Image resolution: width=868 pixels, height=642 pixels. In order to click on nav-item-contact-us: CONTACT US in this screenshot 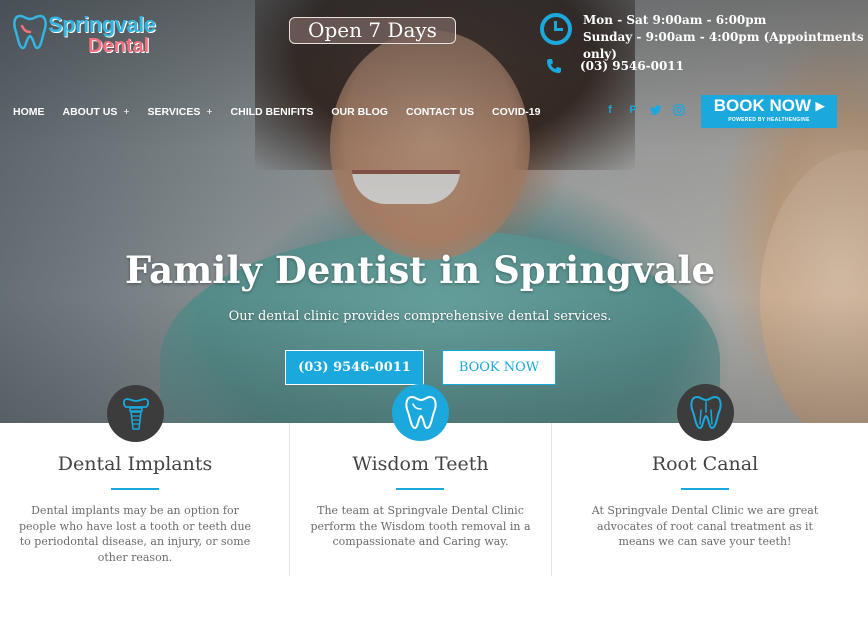, I will do `click(440, 112)`.